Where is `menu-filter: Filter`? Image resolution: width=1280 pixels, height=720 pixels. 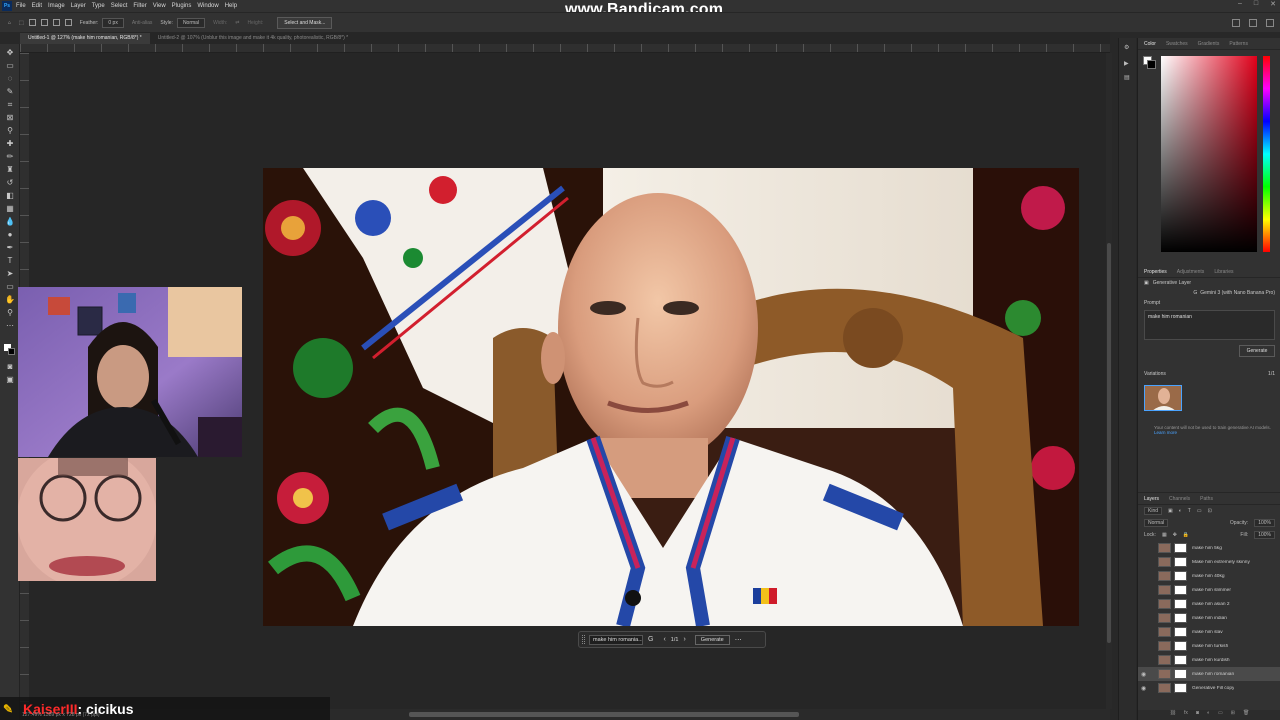 menu-filter: Filter is located at coordinates (139, 6).